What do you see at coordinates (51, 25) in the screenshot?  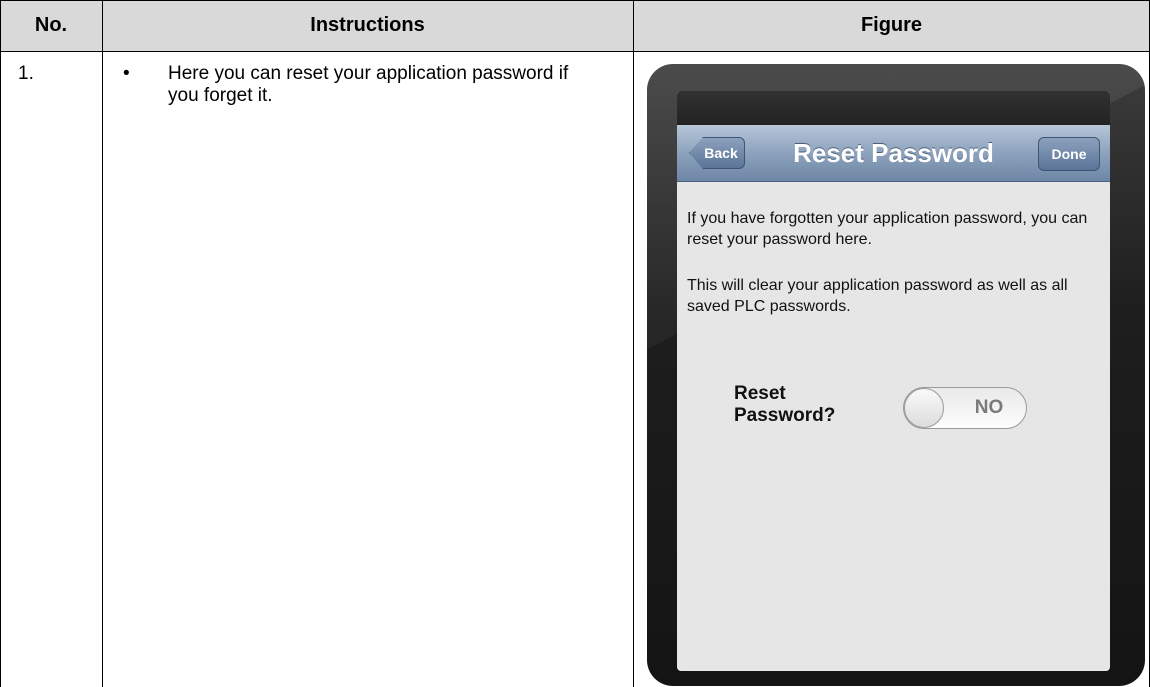 I see `header-no: No.` at bounding box center [51, 25].